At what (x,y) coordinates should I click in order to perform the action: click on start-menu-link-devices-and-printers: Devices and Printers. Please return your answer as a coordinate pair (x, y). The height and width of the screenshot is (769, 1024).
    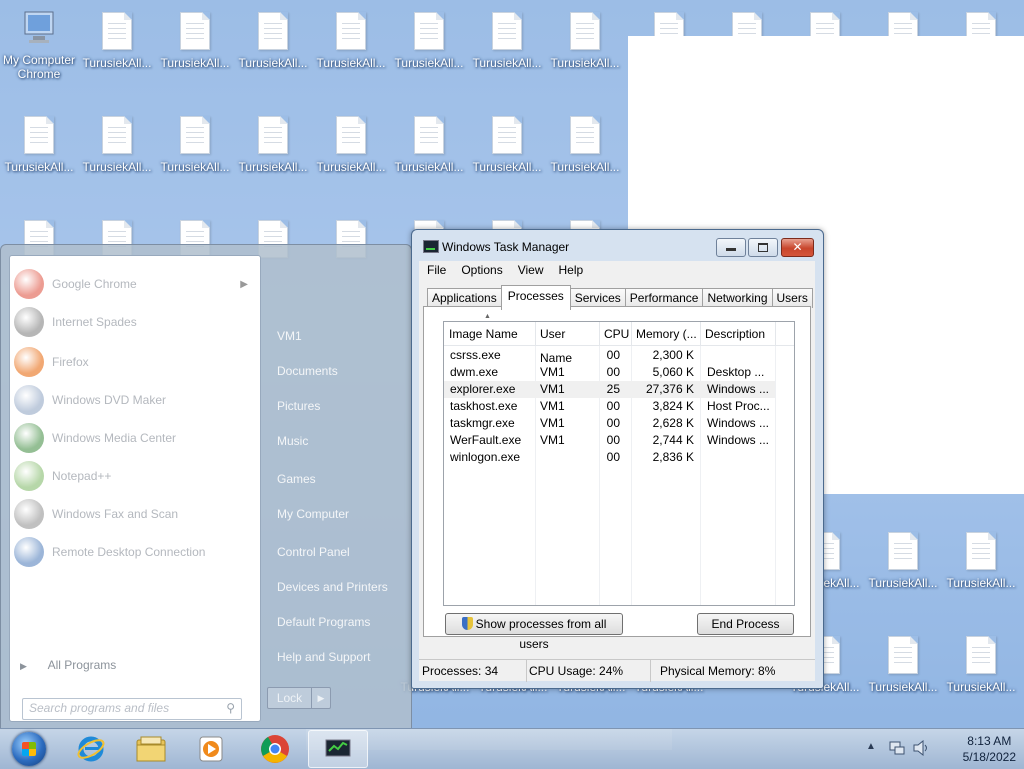
    Looking at the image, I should click on (332, 587).